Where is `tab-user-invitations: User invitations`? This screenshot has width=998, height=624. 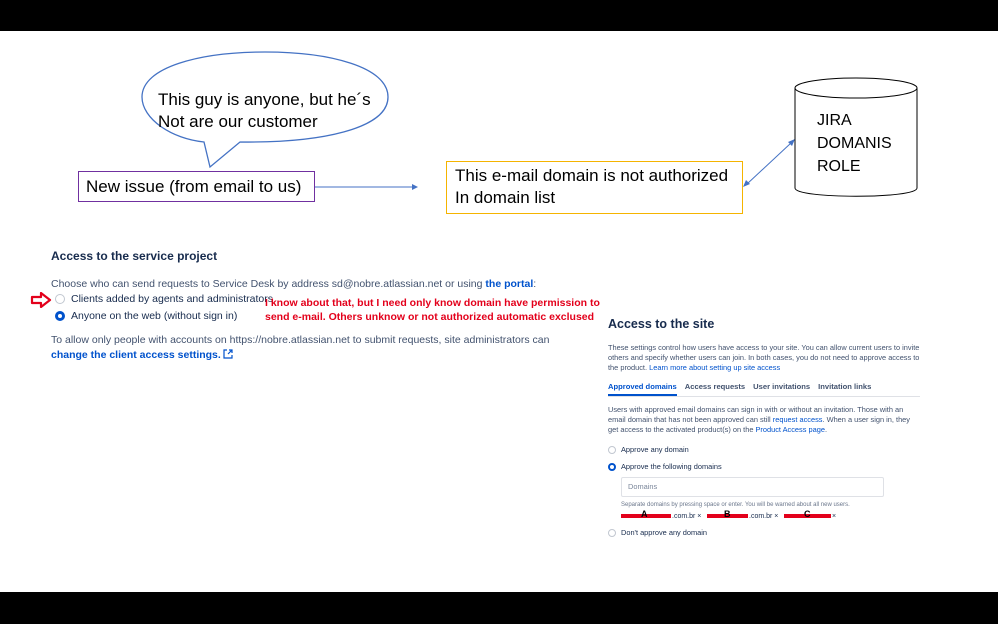 tab-user-invitations: User invitations is located at coordinates (781, 389).